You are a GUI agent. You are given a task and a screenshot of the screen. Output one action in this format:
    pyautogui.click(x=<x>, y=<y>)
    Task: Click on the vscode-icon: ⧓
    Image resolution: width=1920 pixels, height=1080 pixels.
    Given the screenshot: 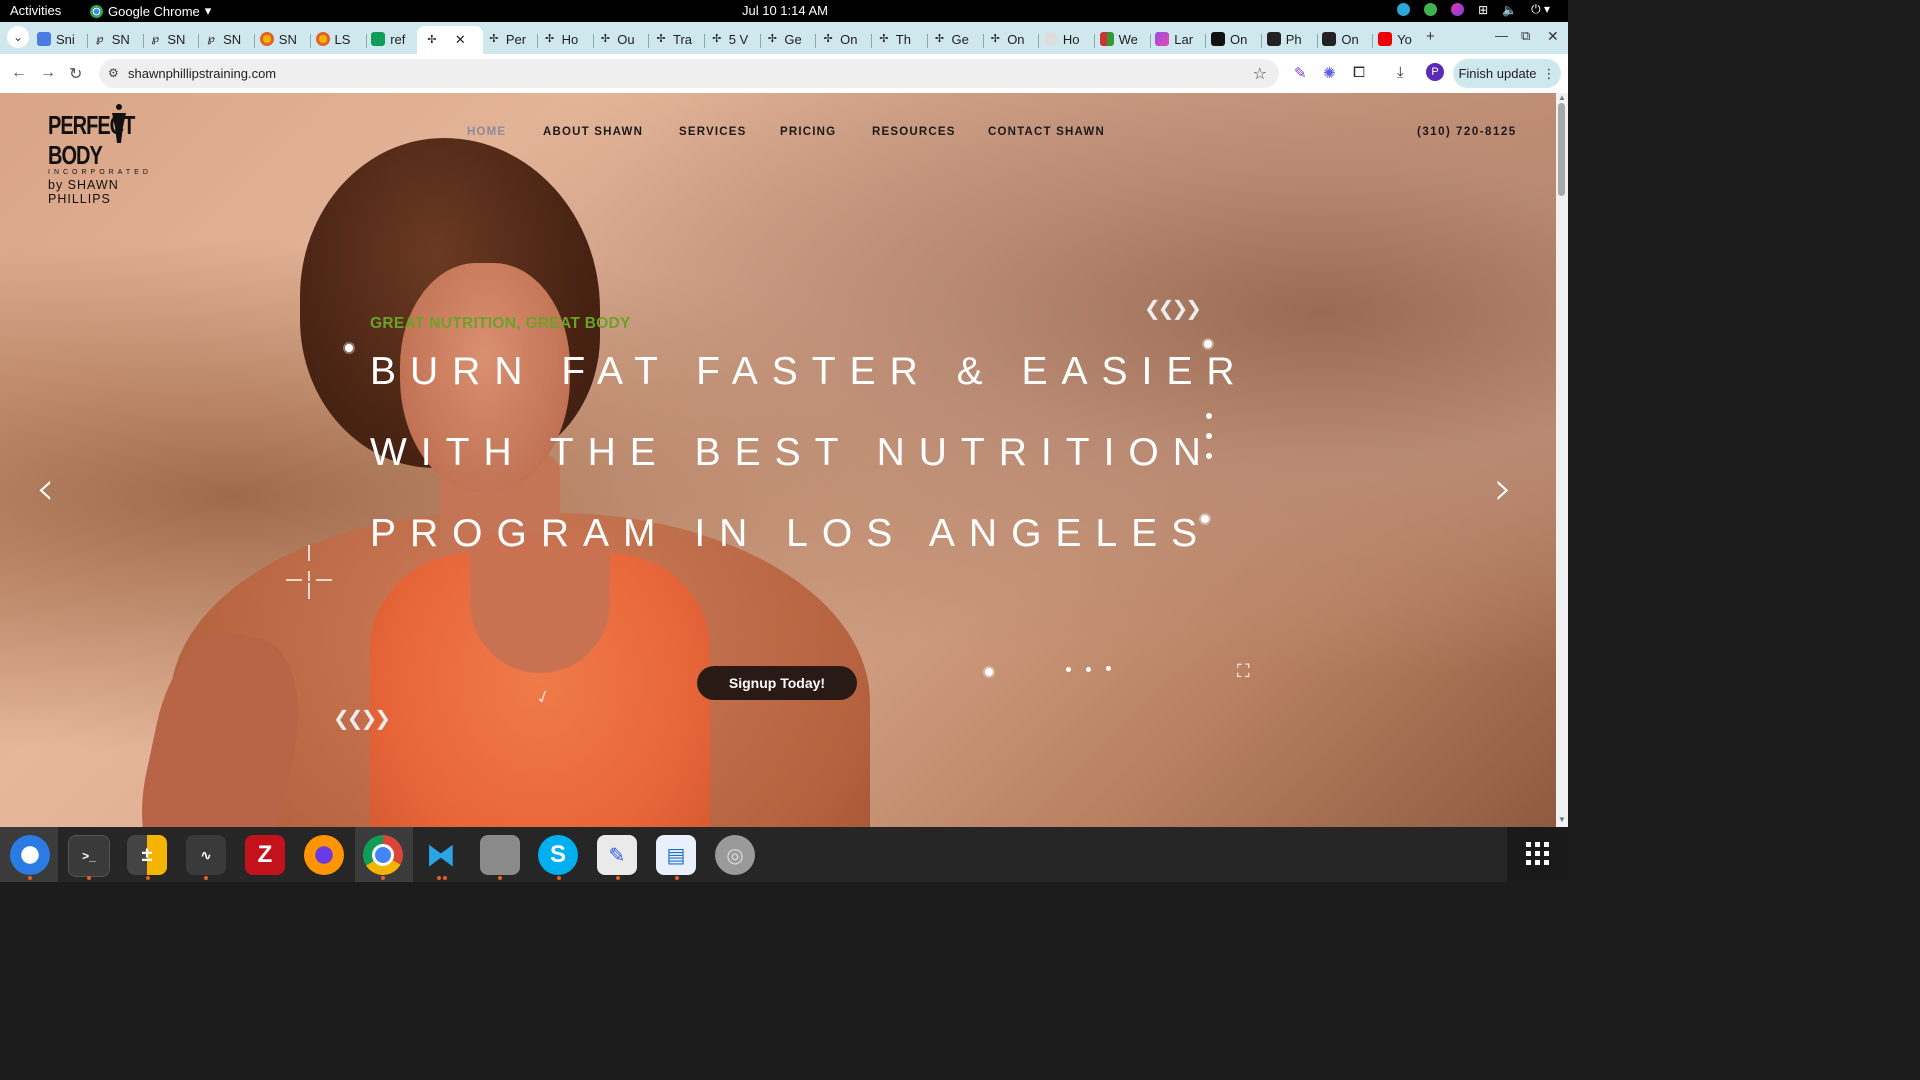 What is the action you would take?
    pyautogui.click(x=441, y=855)
    